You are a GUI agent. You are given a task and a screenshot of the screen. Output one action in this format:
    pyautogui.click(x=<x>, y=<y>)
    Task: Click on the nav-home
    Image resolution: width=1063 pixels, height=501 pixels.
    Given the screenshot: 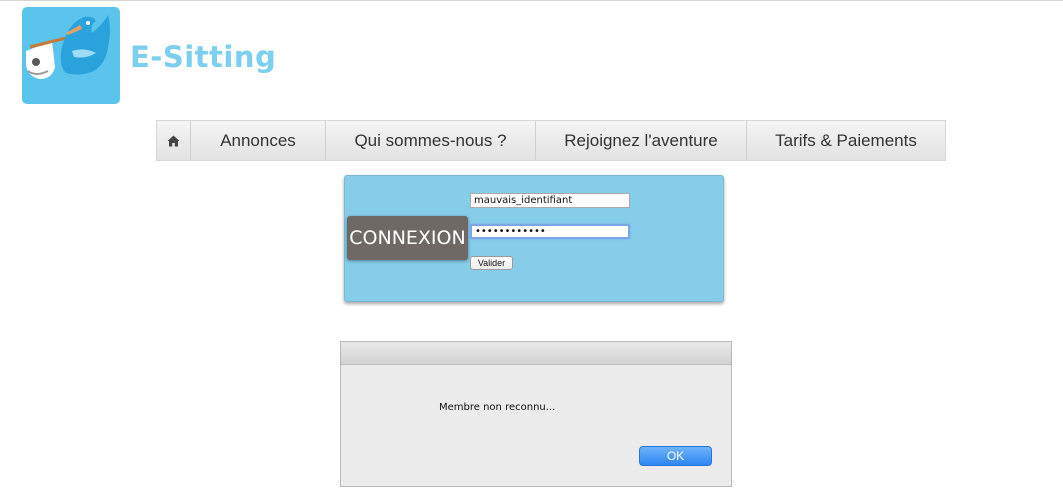 What is the action you would take?
    pyautogui.click(x=174, y=140)
    